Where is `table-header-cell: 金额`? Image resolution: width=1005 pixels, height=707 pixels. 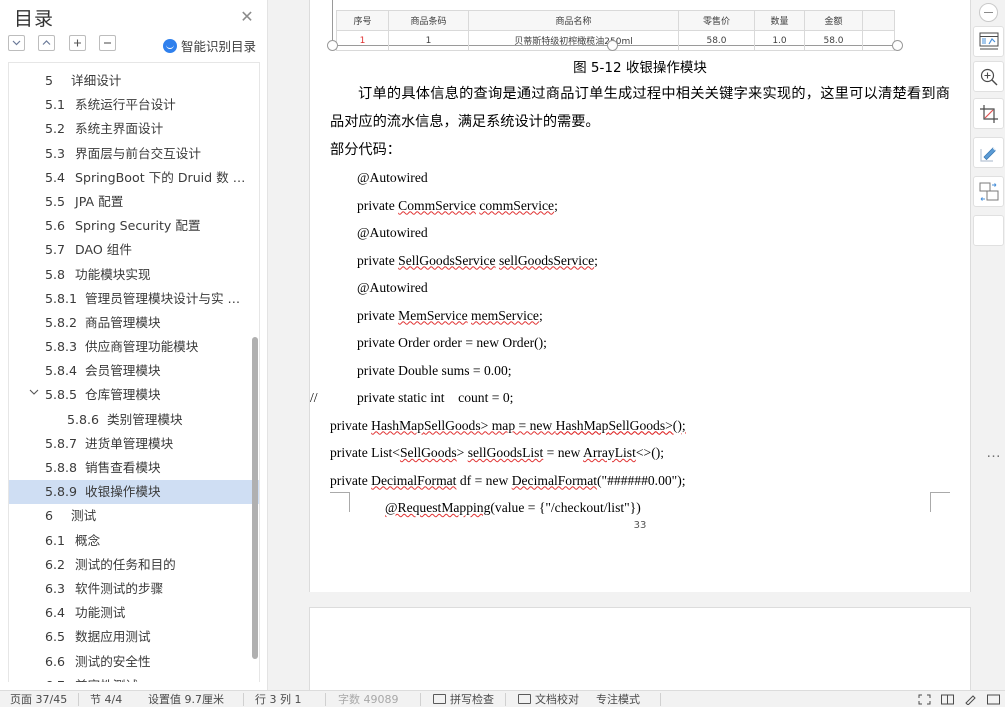 table-header-cell: 金额 is located at coordinates (833, 20).